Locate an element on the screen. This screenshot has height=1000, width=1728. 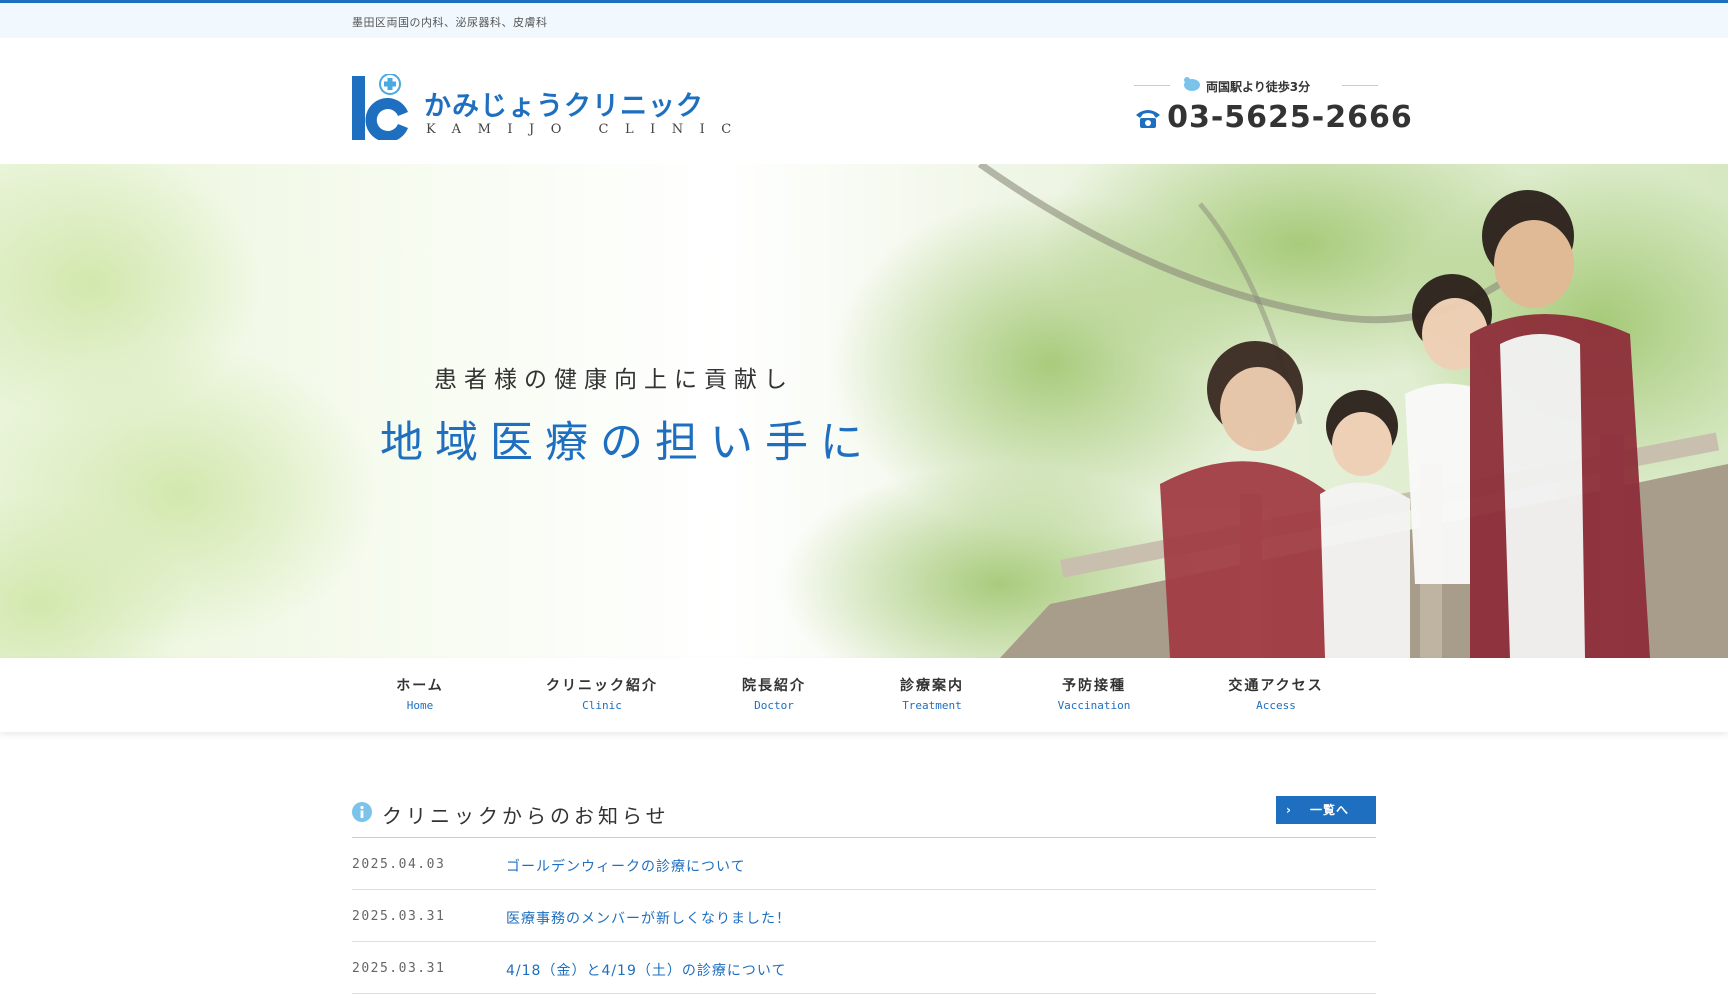
news-item: 2025.04.03 ゴールデンウィークの診療について is located at coordinates (864, 864).